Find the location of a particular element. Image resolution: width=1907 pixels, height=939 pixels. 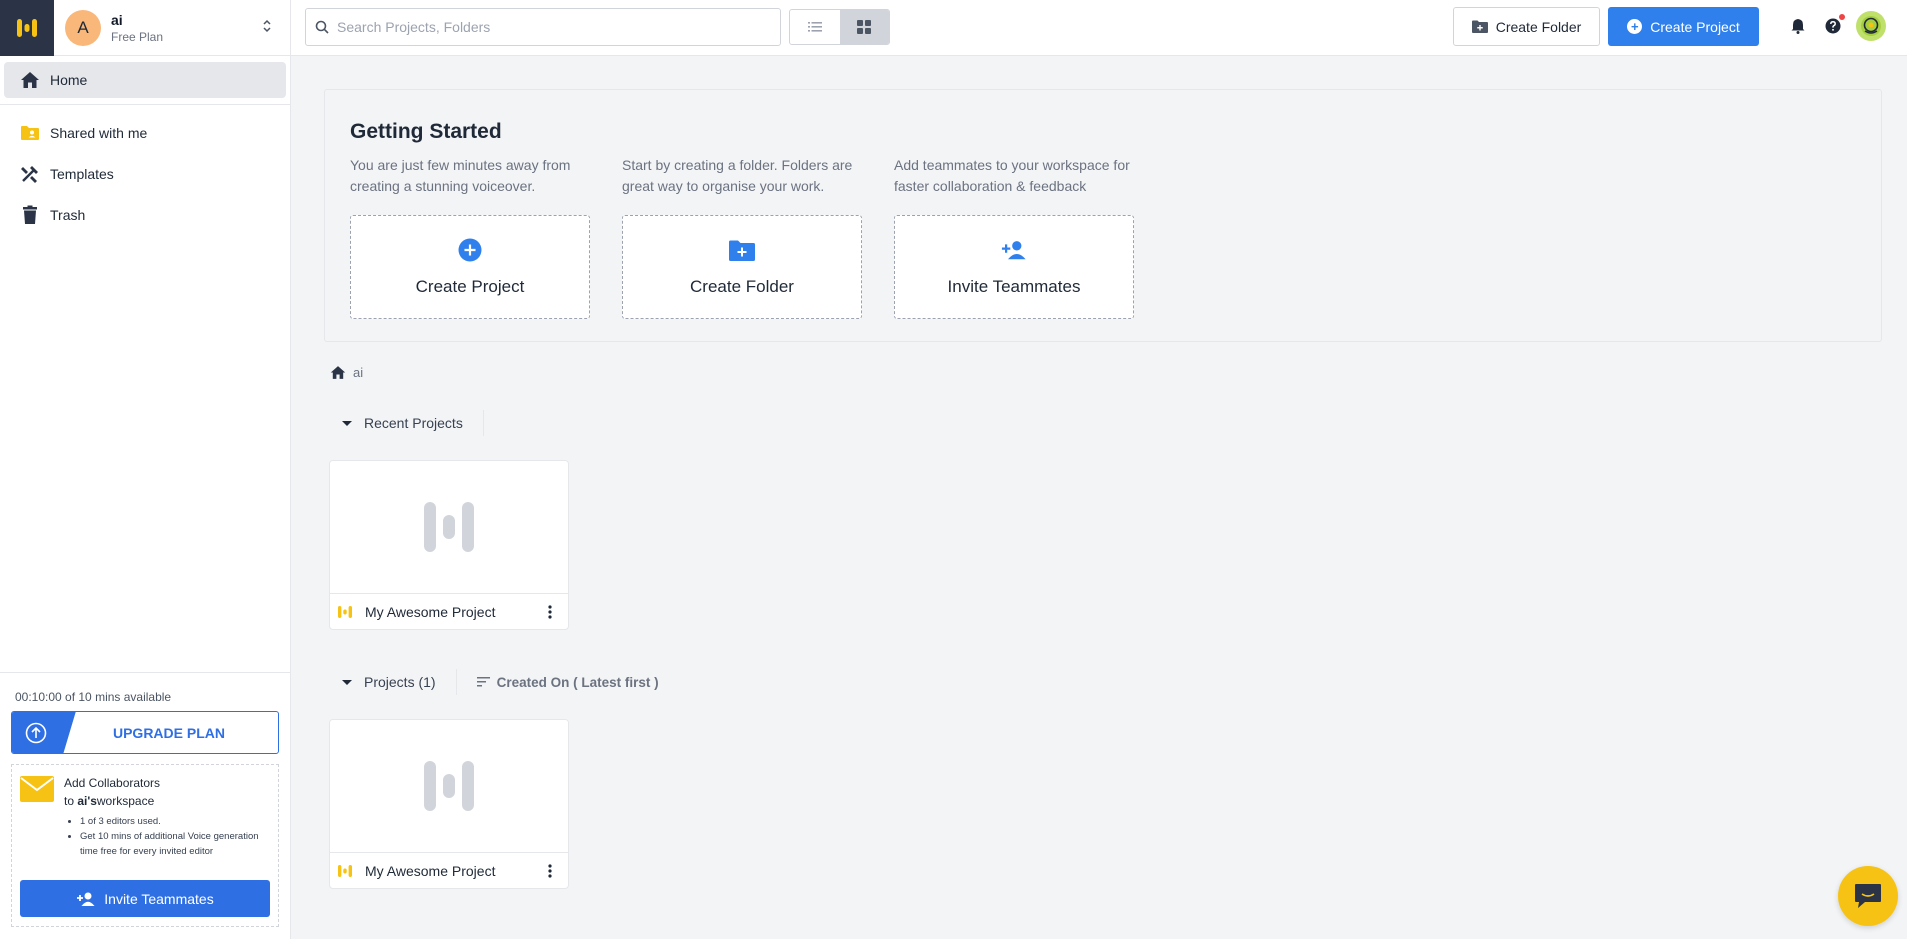

getting-started-title: Getting Started is located at coordinates (426, 131).